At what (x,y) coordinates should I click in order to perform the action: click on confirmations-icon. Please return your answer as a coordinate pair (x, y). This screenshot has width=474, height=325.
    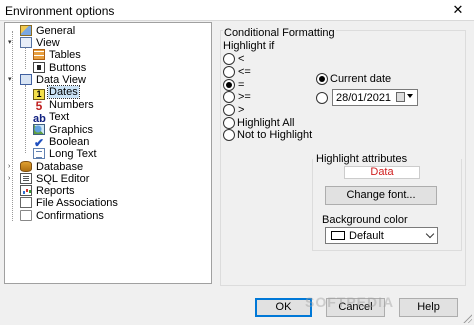
    Looking at the image, I should click on (26, 215).